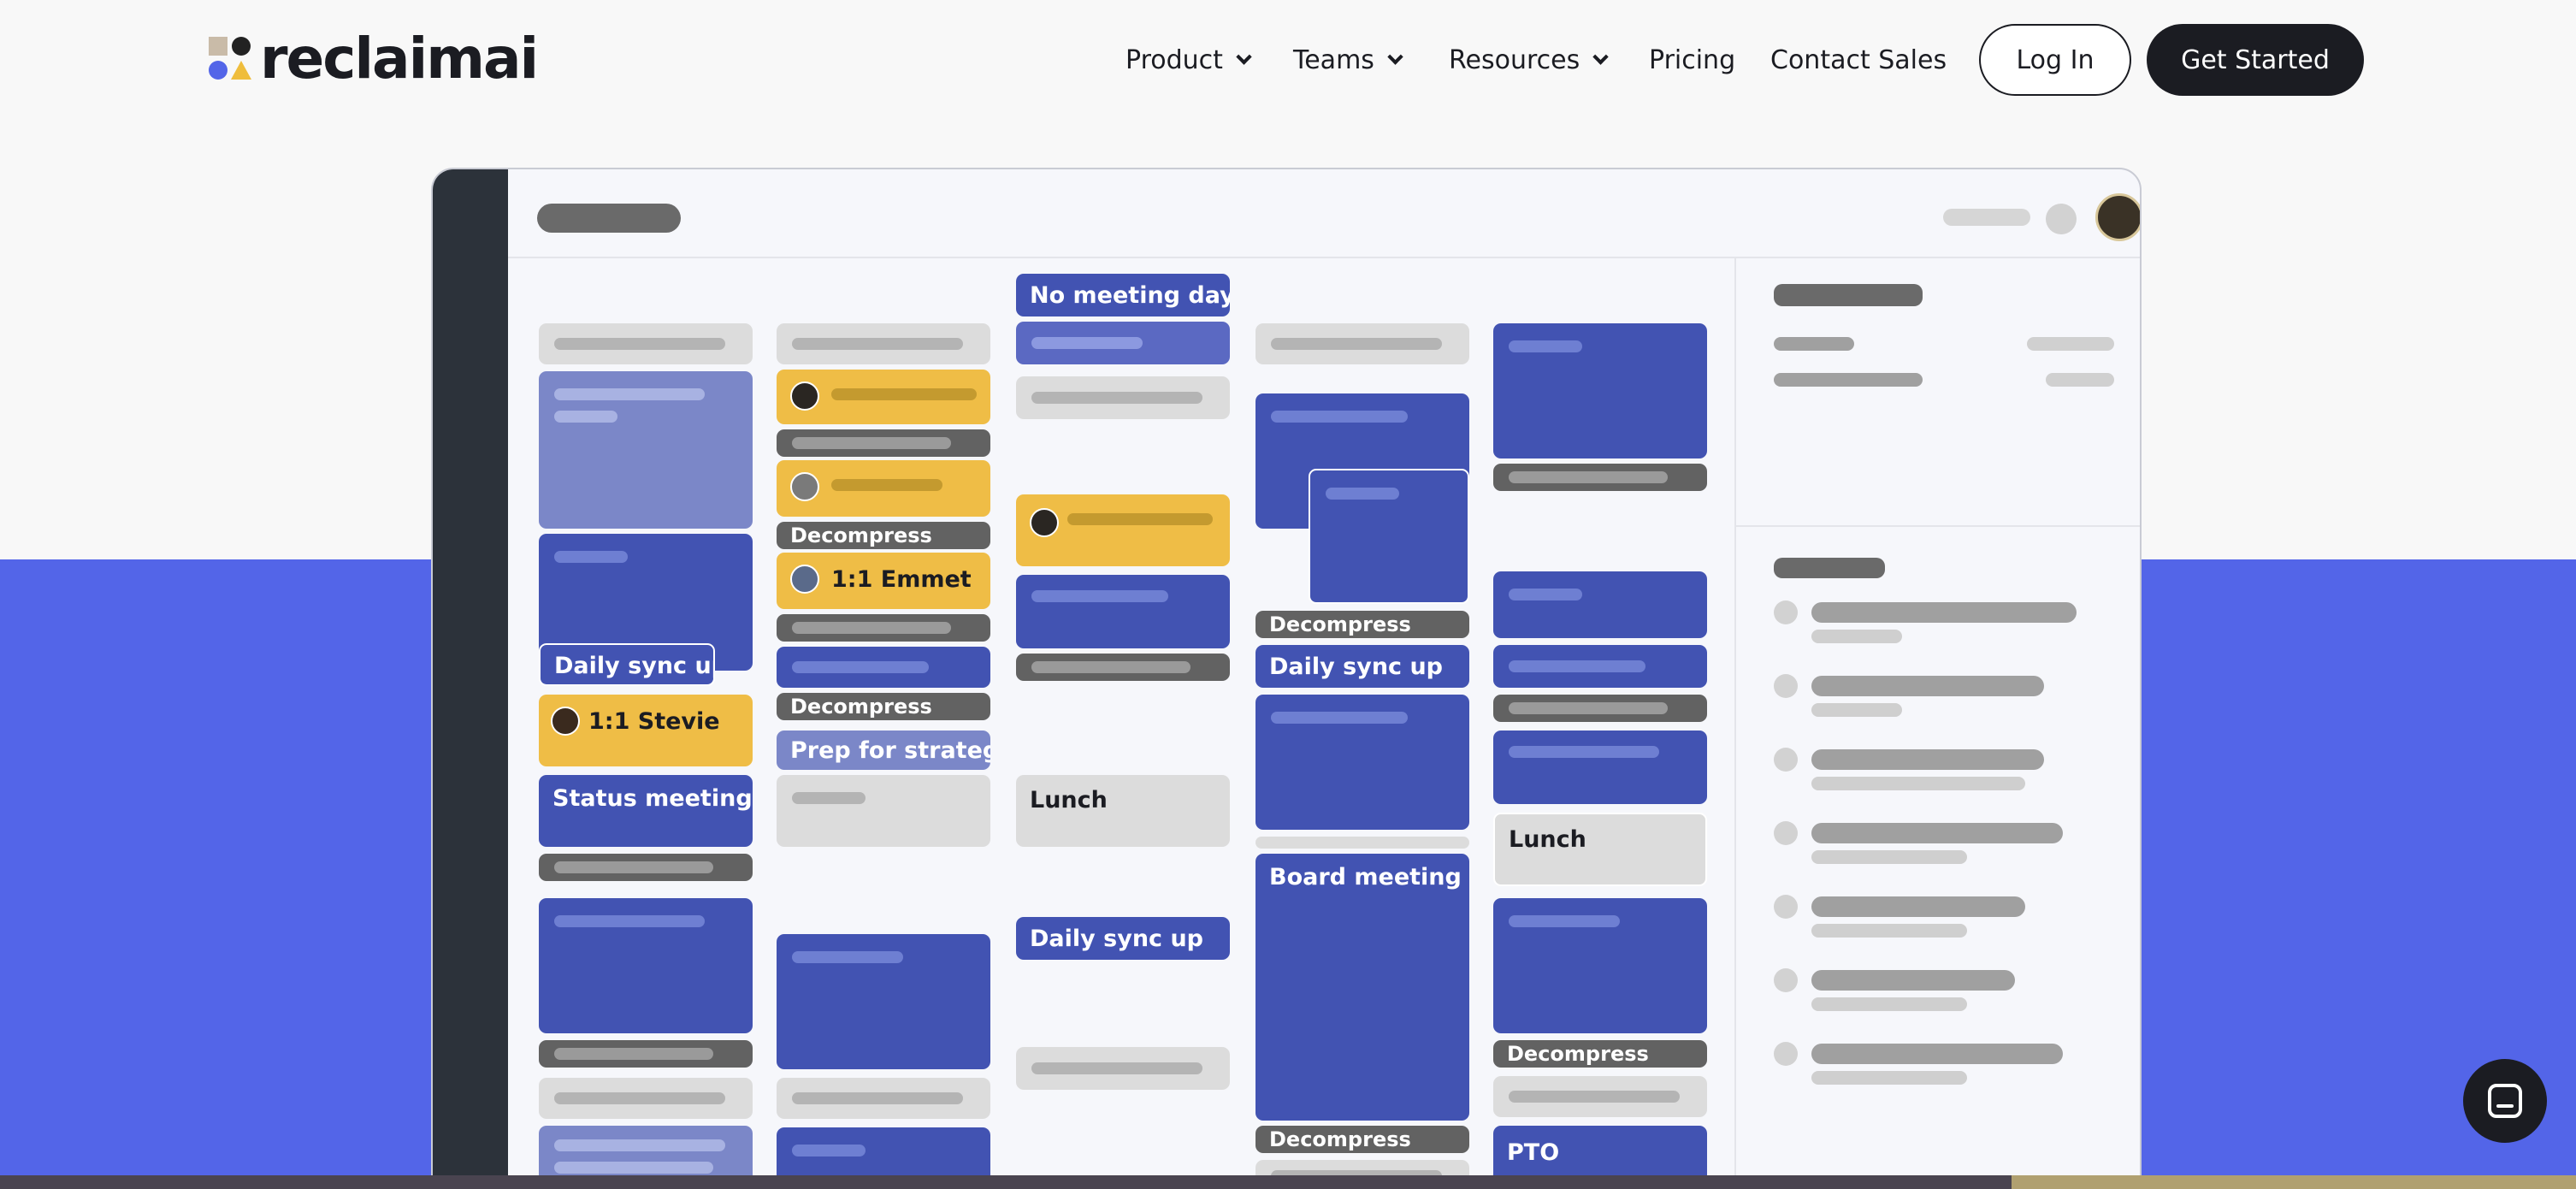 The image size is (2576, 1189). I want to click on event-label: Lunch, so click(1547, 839).